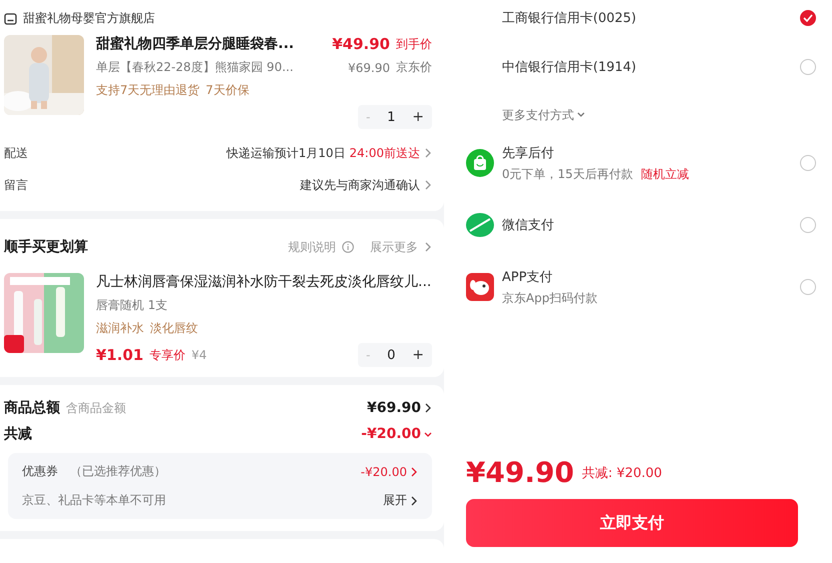  What do you see at coordinates (96, 408) in the screenshot?
I see `summary-note: 含商品金额` at bounding box center [96, 408].